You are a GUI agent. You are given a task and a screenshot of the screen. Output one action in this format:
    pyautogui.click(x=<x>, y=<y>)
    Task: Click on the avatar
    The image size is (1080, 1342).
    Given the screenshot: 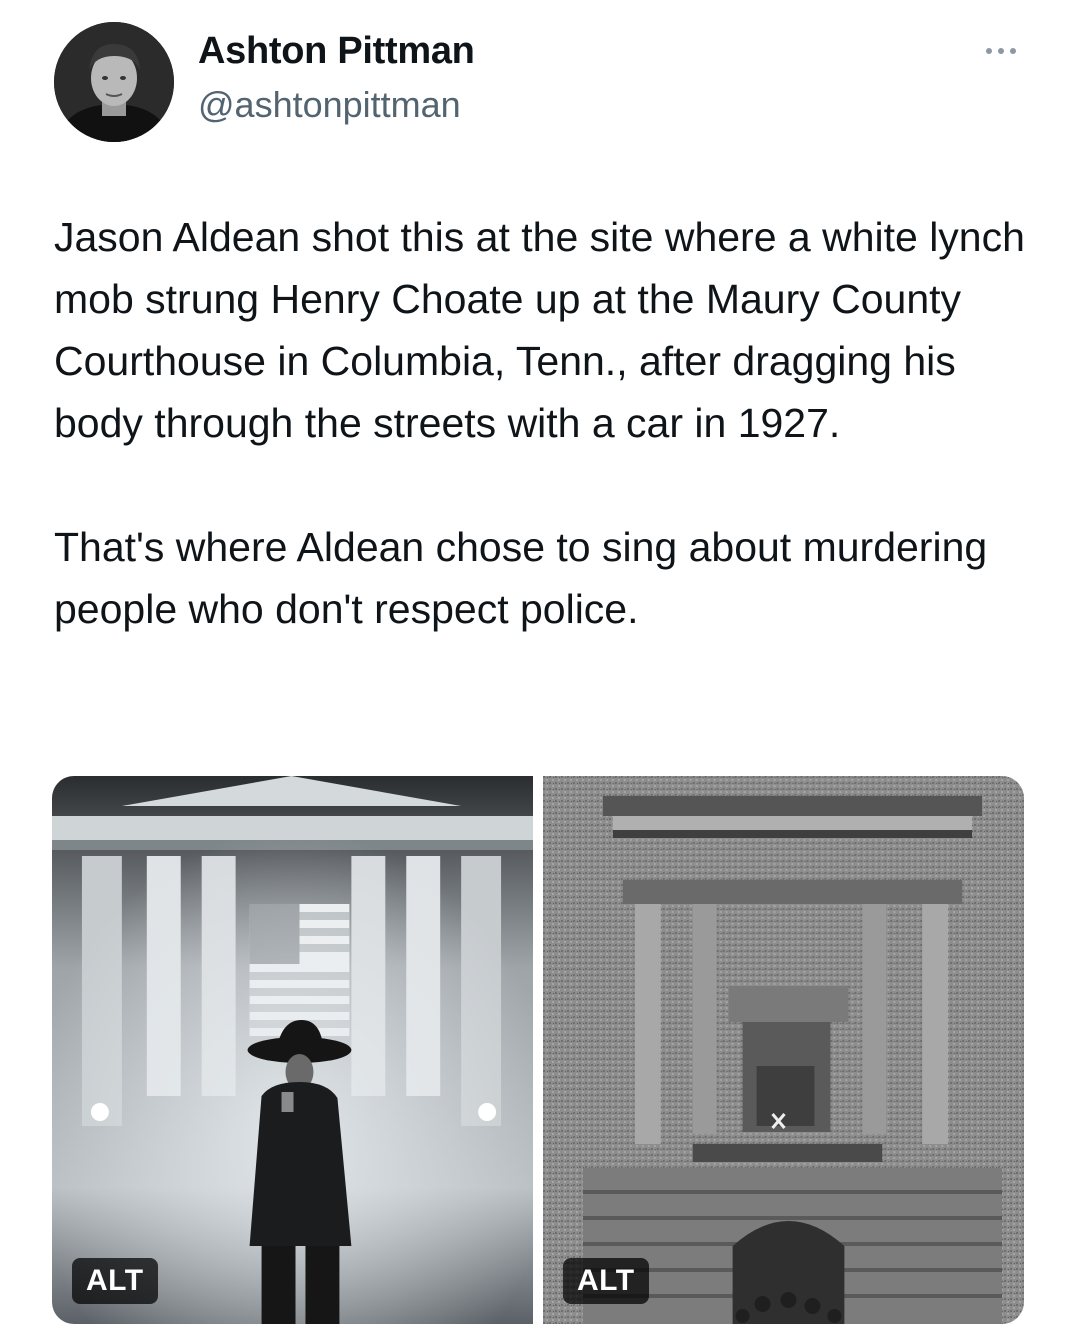 What is the action you would take?
    pyautogui.click(x=114, y=82)
    